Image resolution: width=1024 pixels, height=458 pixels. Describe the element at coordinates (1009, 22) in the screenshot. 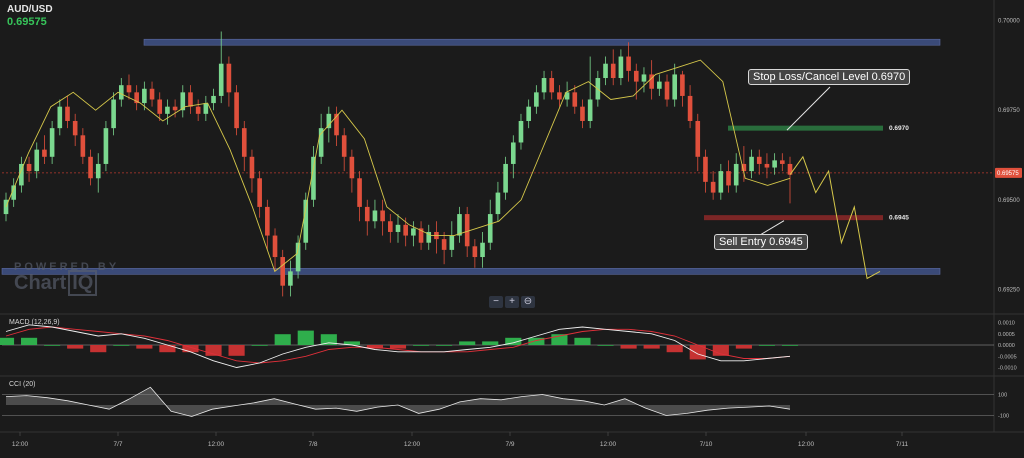

I see `price-axis-tick: 0.70000` at that location.